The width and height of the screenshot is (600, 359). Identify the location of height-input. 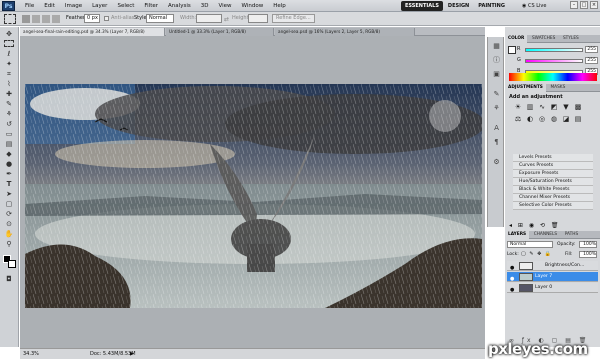
(258, 18).